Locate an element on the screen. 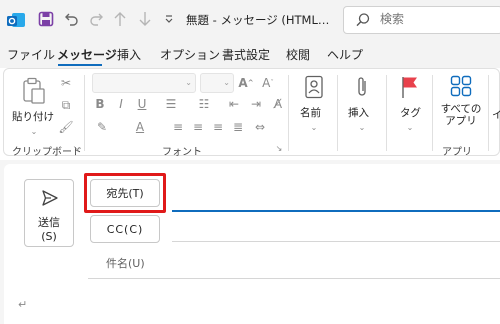 The height and width of the screenshot is (324, 500). increase-indent-icon: ⇥ is located at coordinates (256, 104).